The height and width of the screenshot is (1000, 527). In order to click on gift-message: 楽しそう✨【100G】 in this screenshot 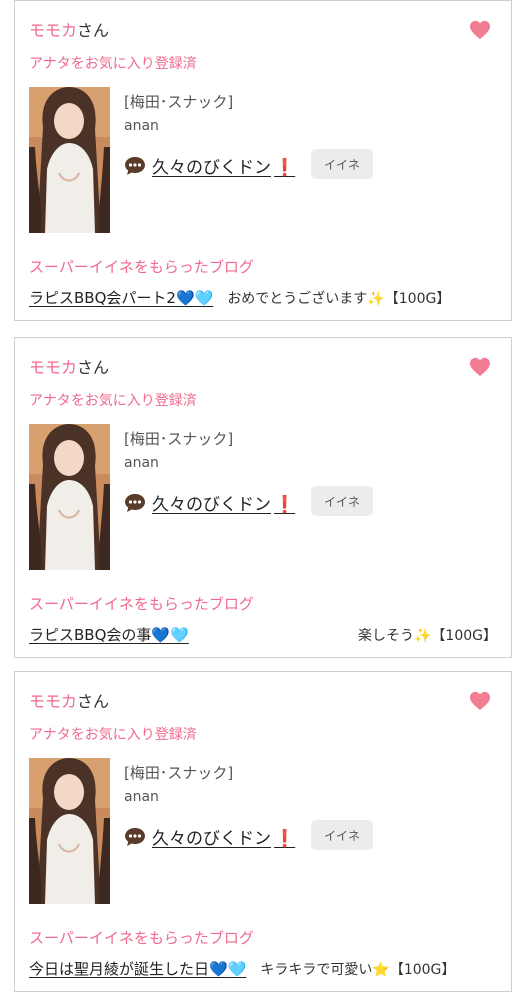, I will do `click(427, 635)`.